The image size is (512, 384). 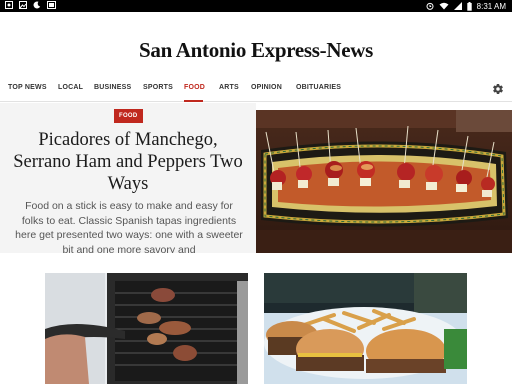 I want to click on status-bar: 8:31 AM, so click(x=256, y=6).